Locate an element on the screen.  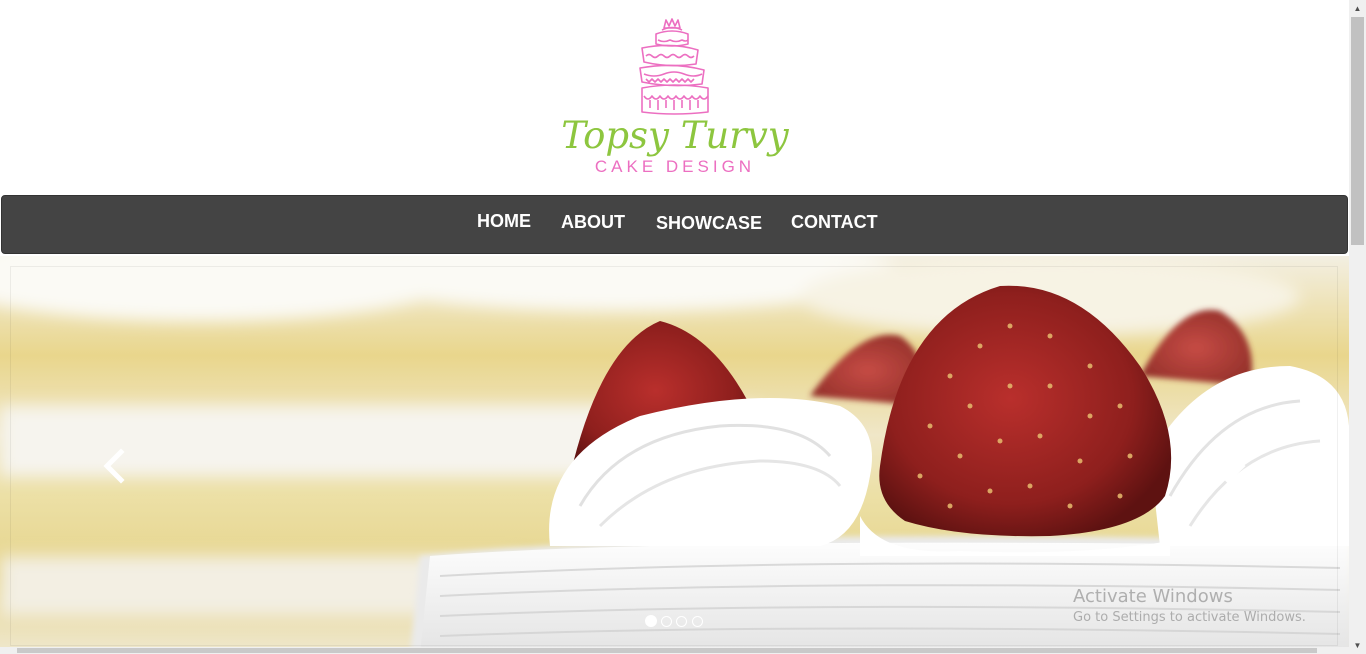
nav-list: HOME ABOUT SHOWCASE CONTACT is located at coordinates (674, 224).